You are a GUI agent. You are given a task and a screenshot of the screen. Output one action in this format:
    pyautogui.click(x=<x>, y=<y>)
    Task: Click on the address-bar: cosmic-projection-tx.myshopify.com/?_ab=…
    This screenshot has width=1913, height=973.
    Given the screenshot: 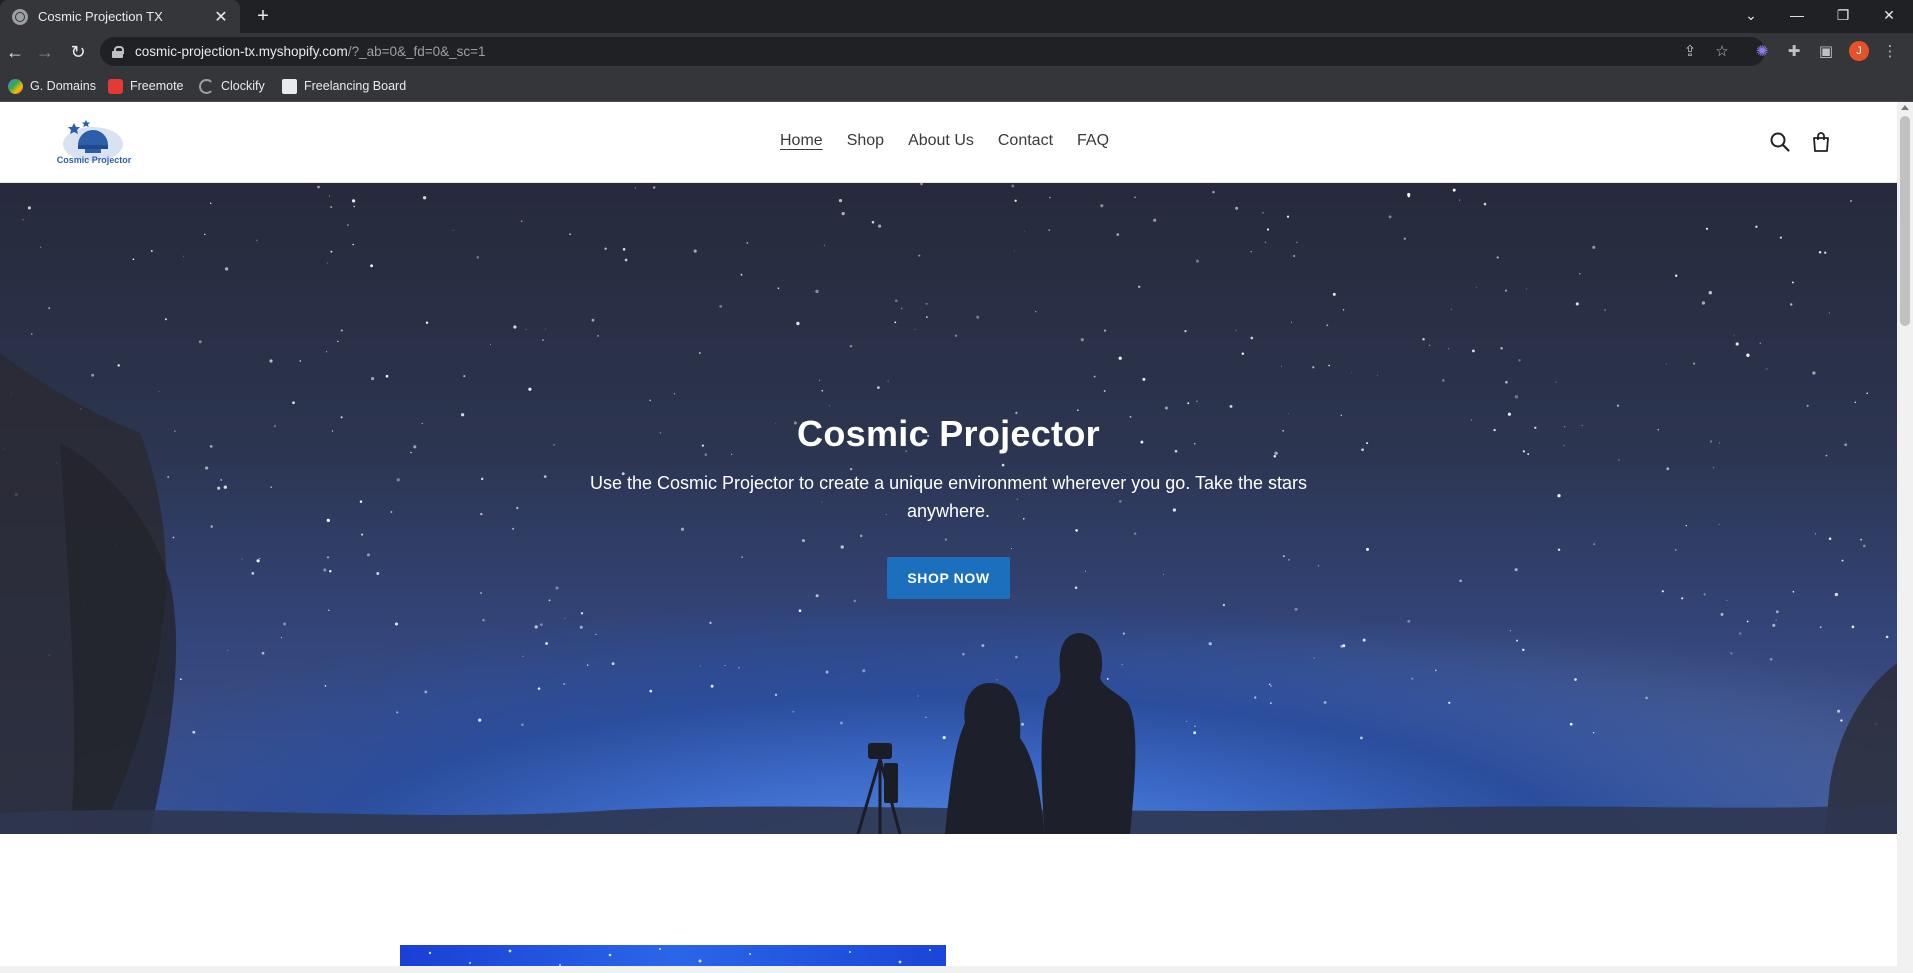 What is the action you would take?
    pyautogui.click(x=932, y=51)
    